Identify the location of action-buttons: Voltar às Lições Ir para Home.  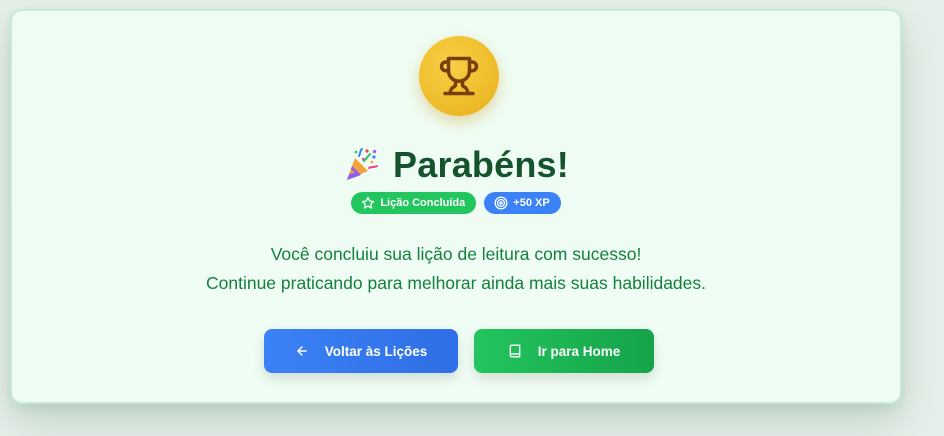
(459, 351).